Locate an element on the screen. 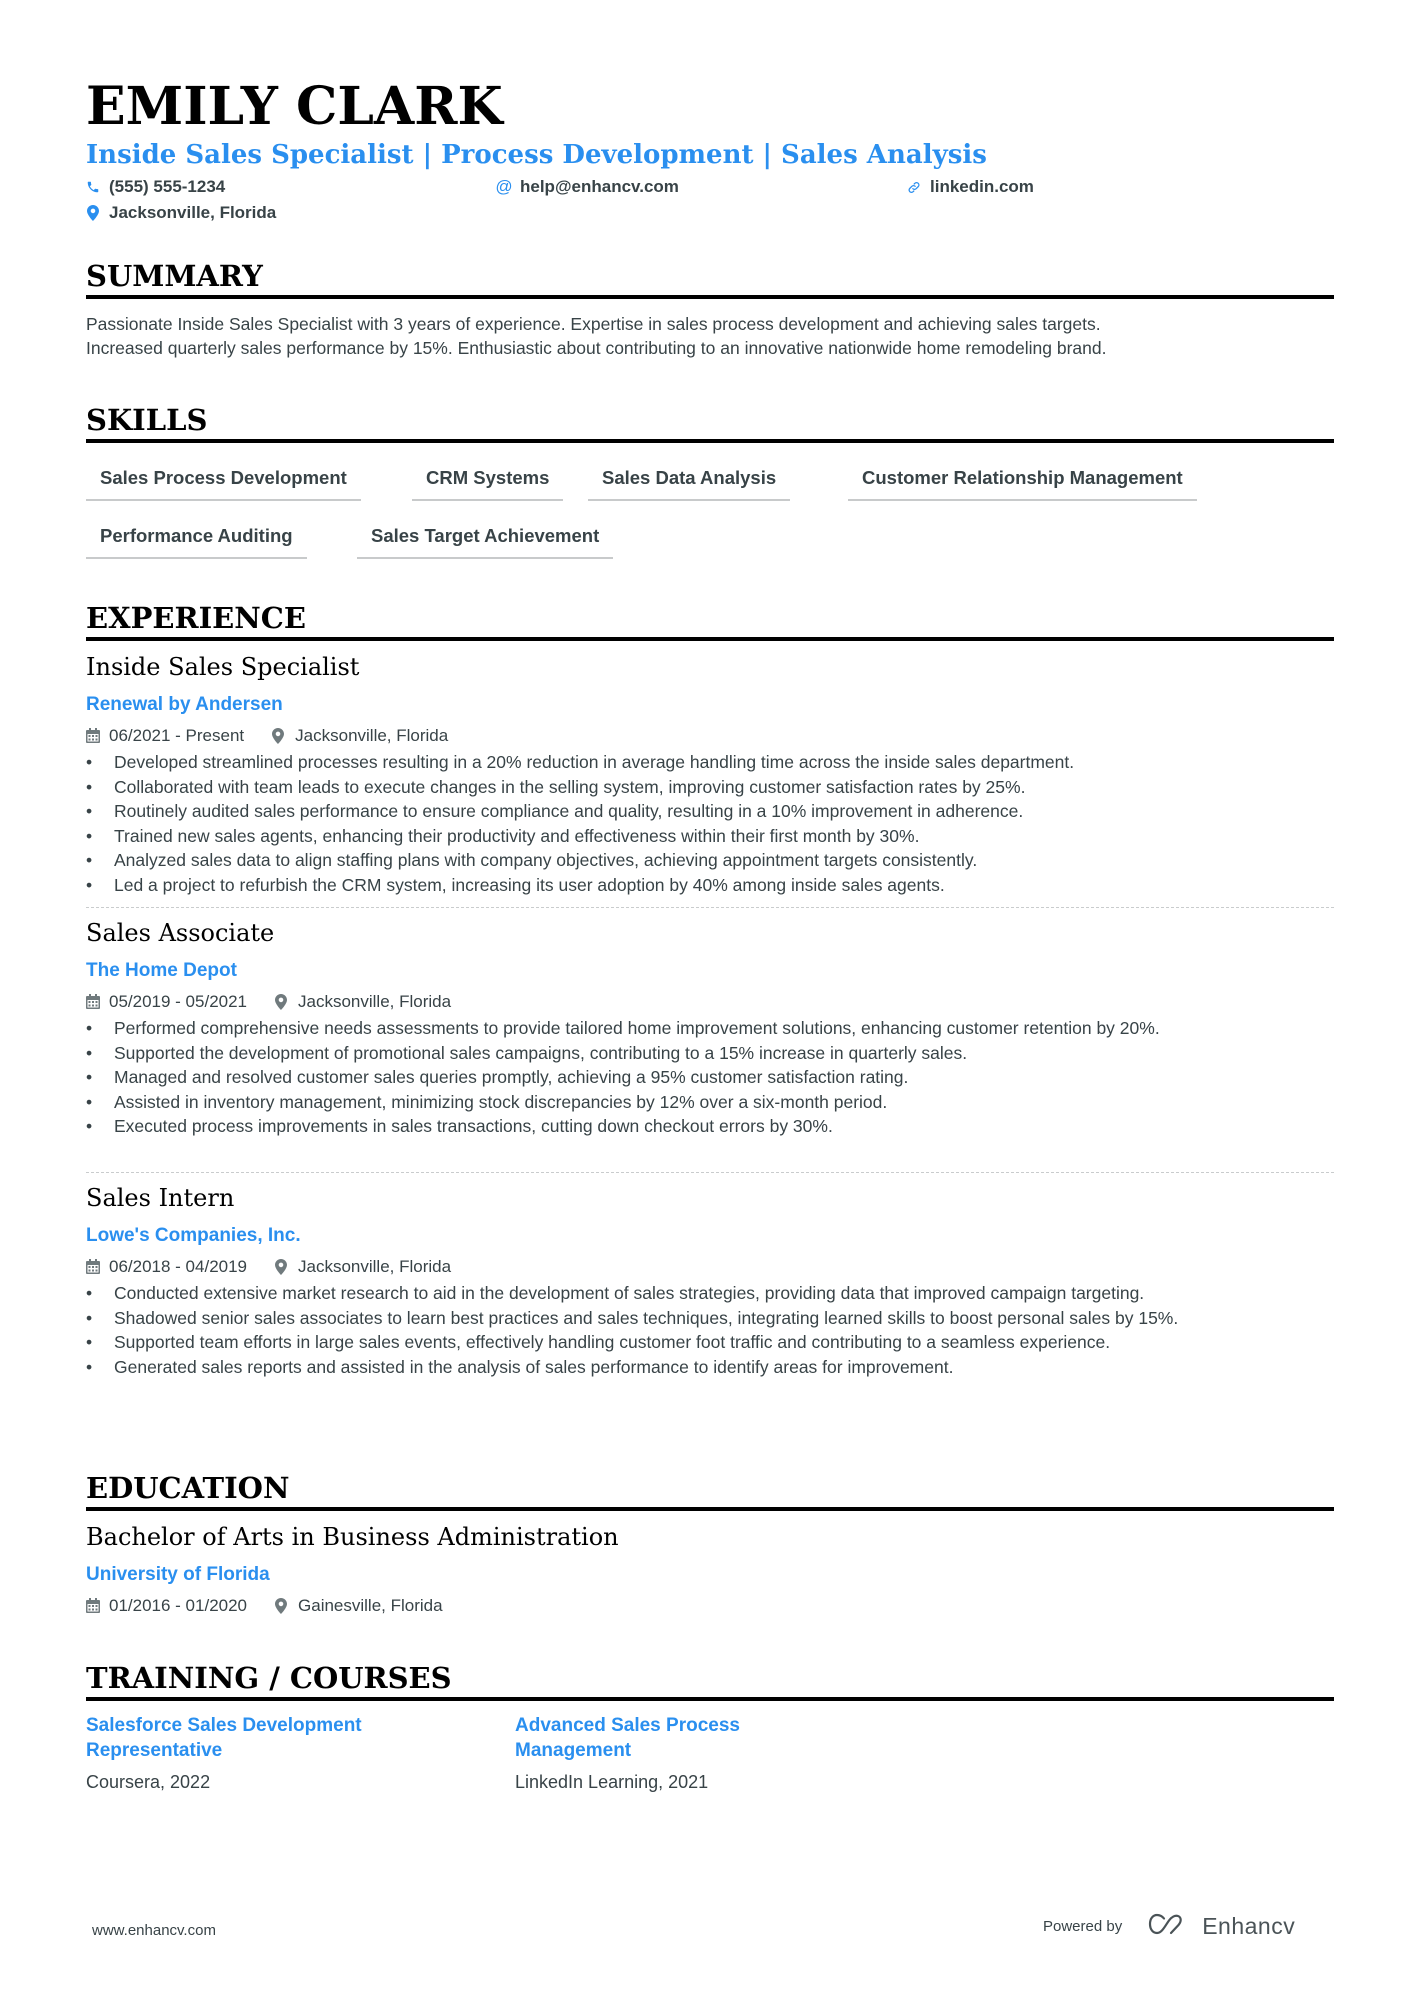  job-dates: 06/2018 - 04/2019 is located at coordinates (178, 1266).